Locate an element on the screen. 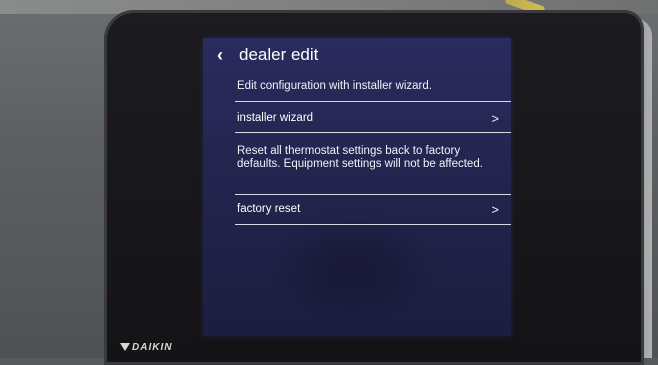 Image resolution: width=658 pixels, height=365 pixels. factory-reset-button: factory reset > is located at coordinates (368, 209).